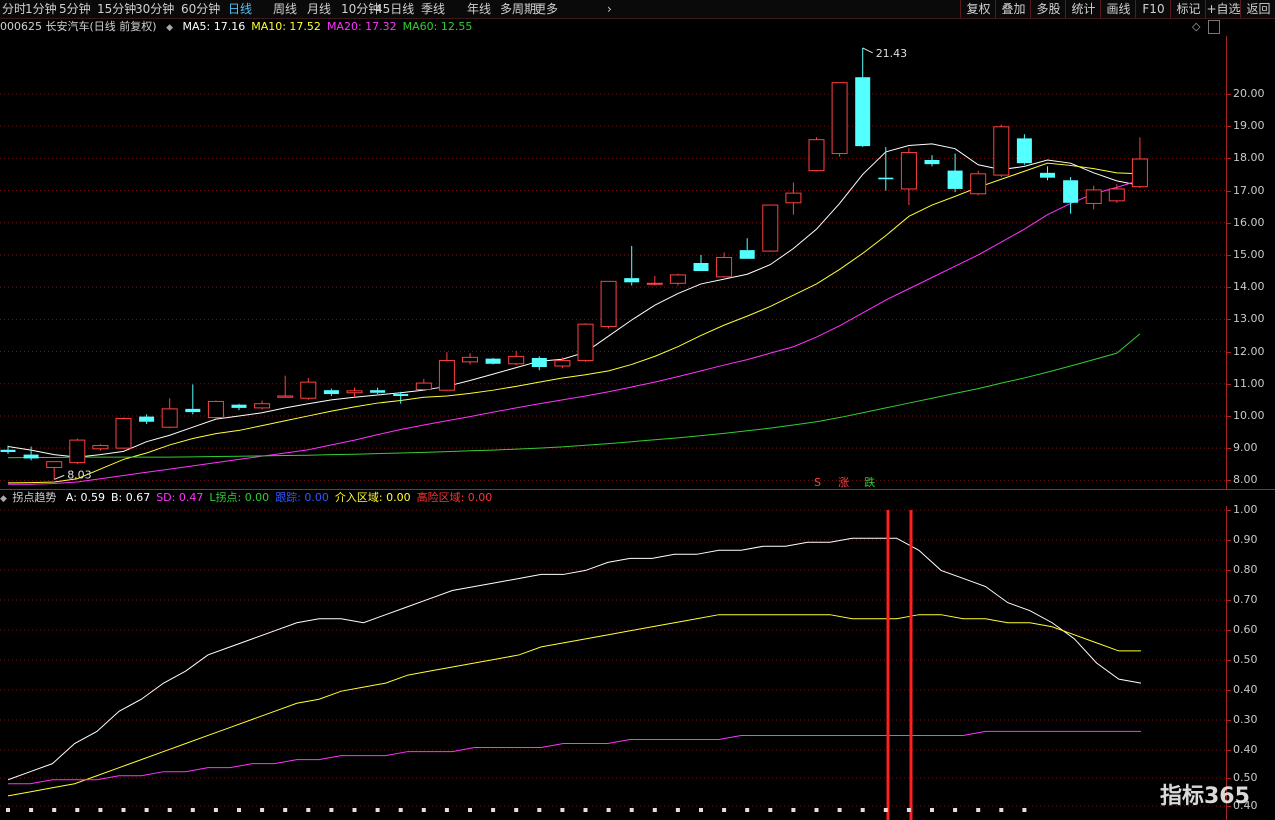 The width and height of the screenshot is (1275, 820). I want to click on tab-period-11: 季线, so click(433, 9).